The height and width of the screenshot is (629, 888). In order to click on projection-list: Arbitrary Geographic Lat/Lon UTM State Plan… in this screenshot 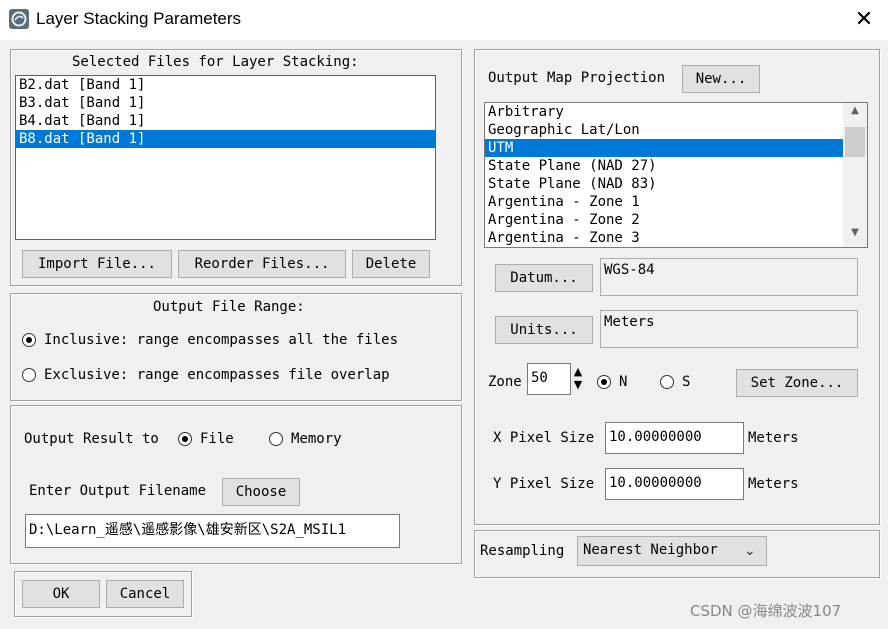, I will do `click(676, 175)`.